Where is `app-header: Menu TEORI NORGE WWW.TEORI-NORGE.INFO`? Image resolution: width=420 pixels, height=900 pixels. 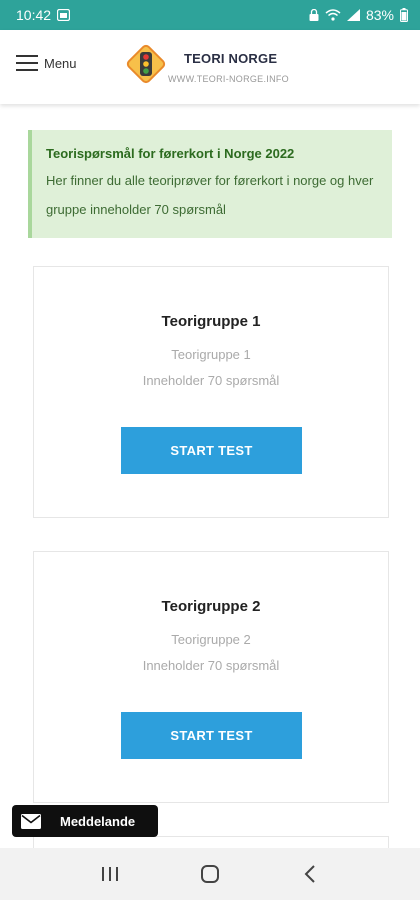
app-header: Menu TEORI NORGE WWW.TEORI-NORGE.INFO is located at coordinates (210, 67).